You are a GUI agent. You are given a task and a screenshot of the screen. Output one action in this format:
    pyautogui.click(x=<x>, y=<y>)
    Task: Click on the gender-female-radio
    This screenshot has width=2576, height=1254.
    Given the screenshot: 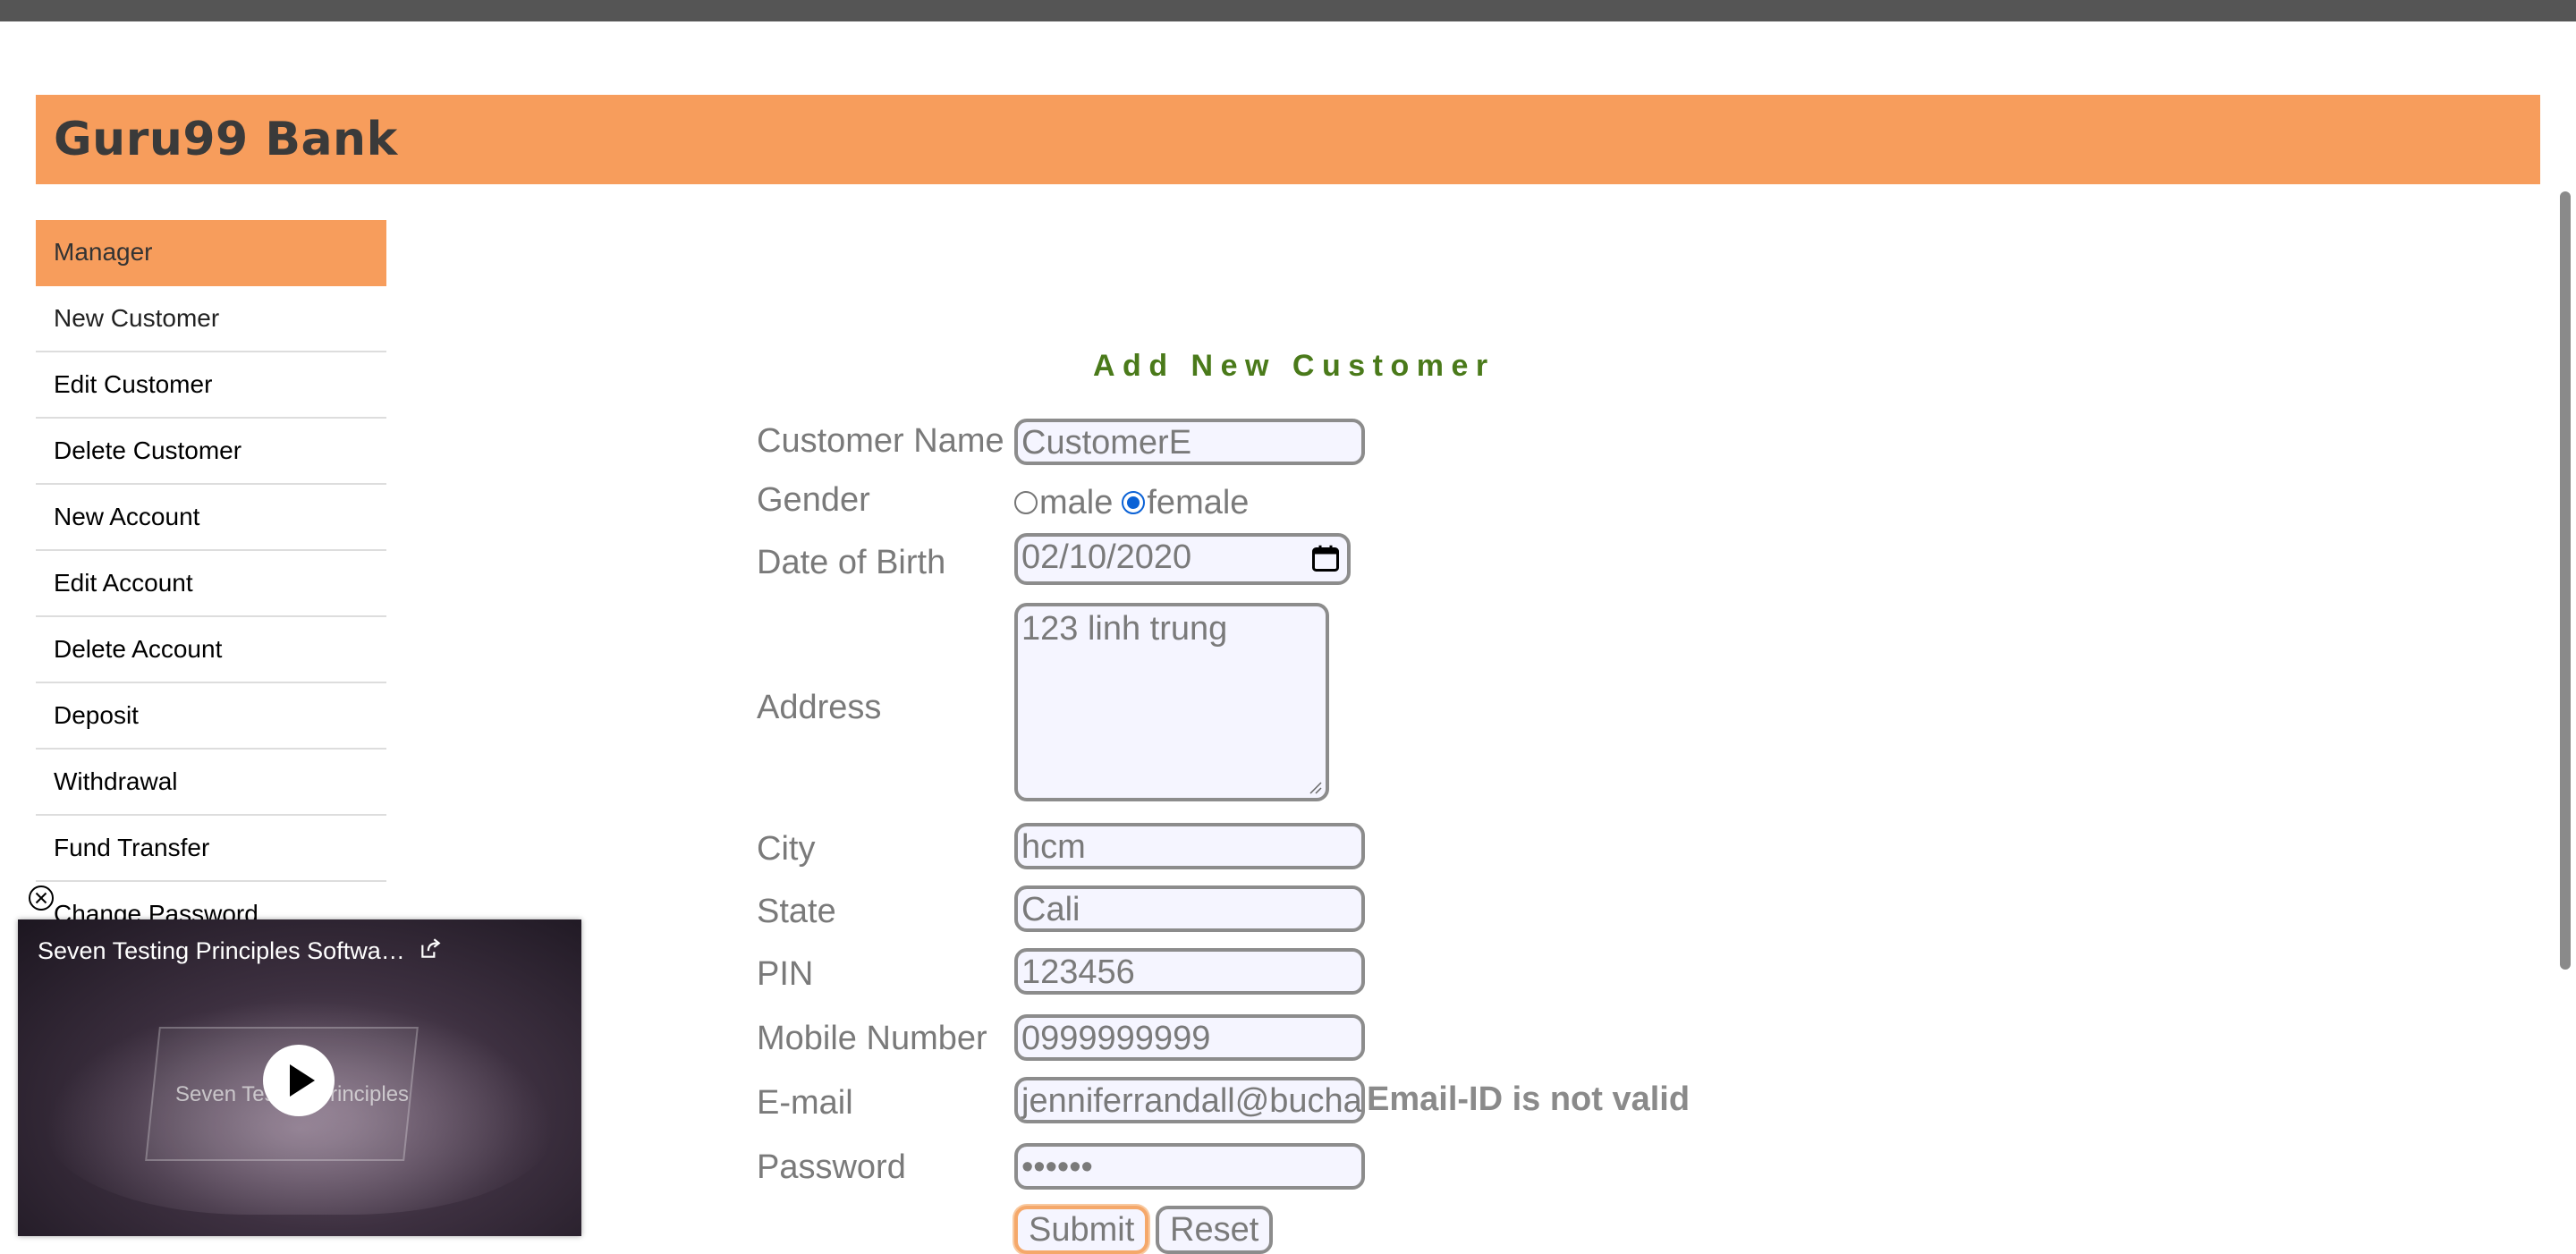 What is the action you would take?
    pyautogui.click(x=1134, y=502)
    